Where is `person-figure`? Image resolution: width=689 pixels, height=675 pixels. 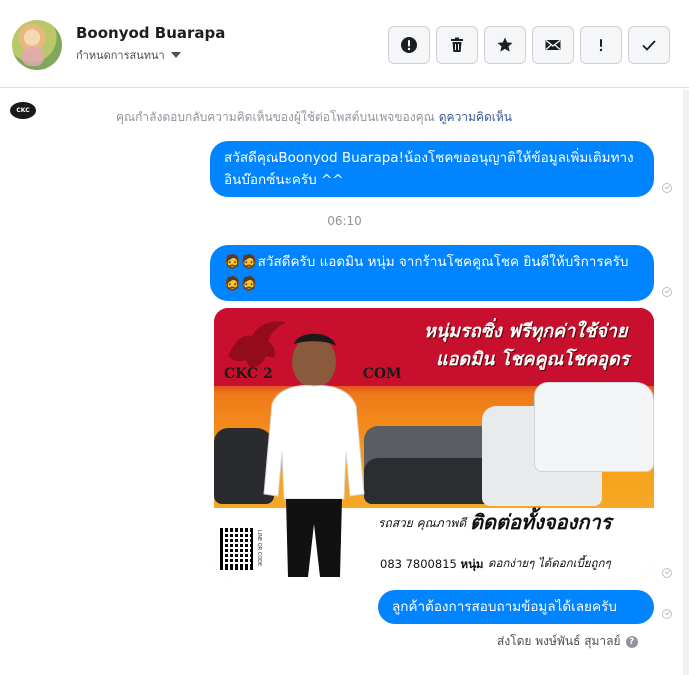
person-figure is located at coordinates (314, 455).